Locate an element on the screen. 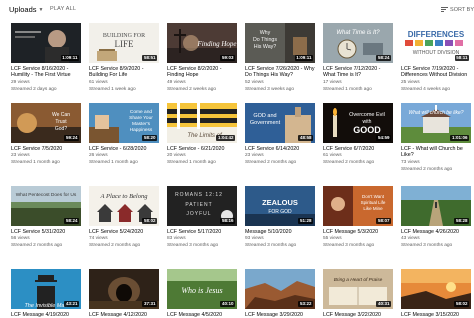  svg-text: Who is Jesus is located at coordinates (201, 290).